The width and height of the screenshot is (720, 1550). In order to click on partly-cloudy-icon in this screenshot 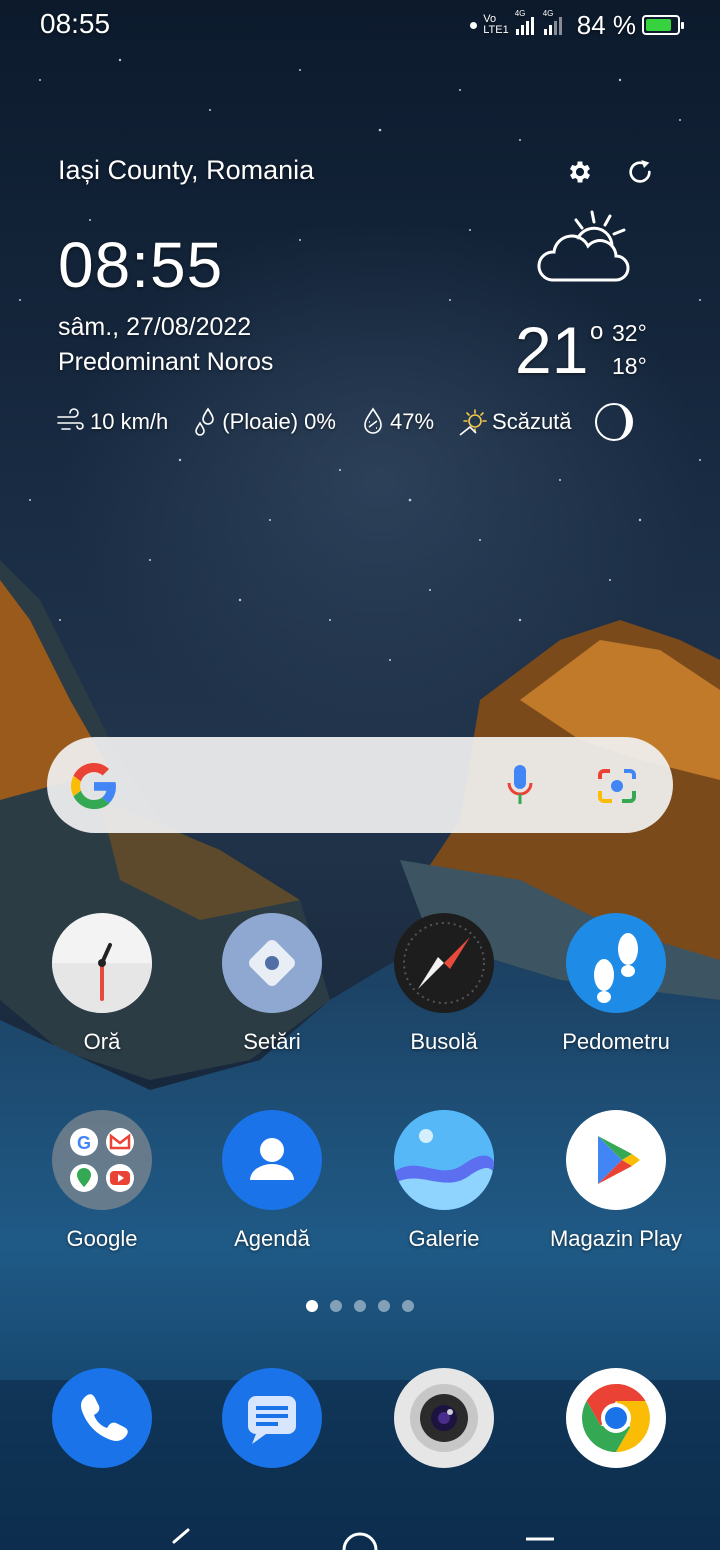, I will do `click(583, 246)`.